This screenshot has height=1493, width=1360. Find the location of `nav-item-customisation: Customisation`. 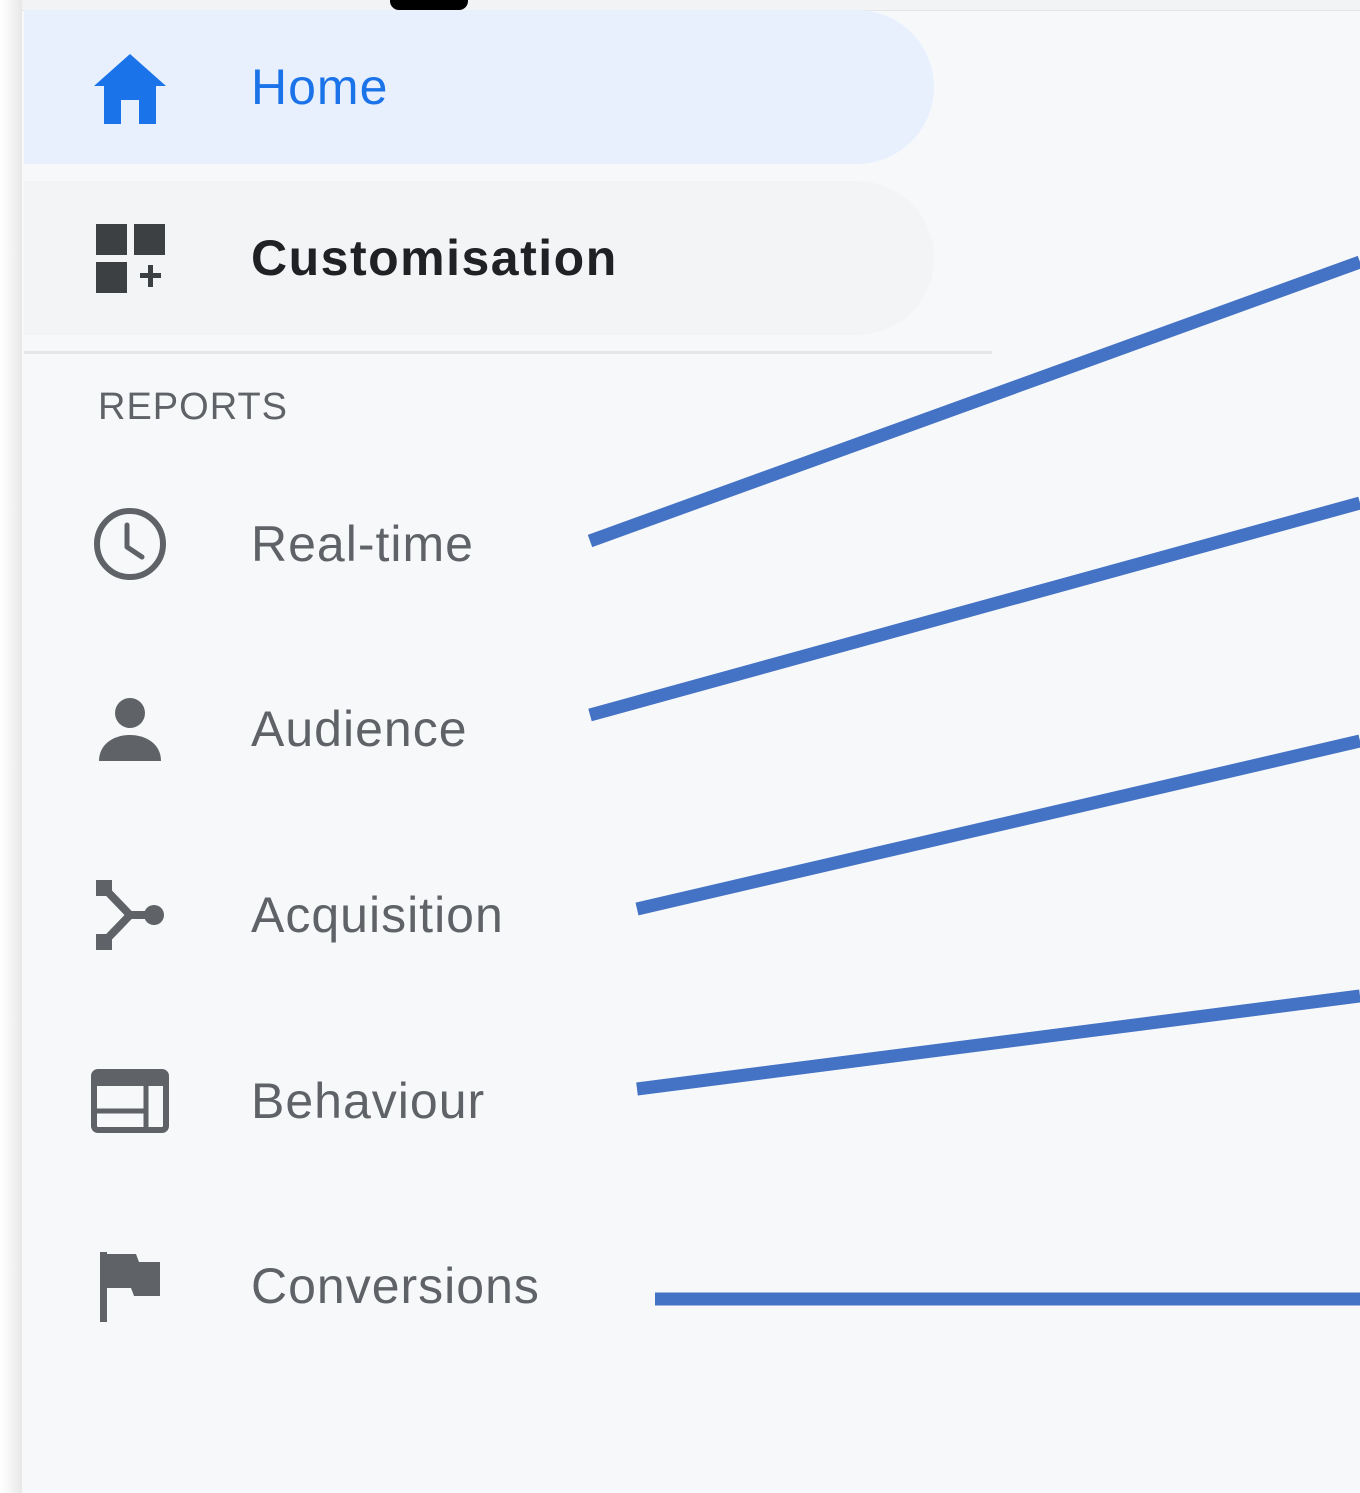

nav-item-customisation: Customisation is located at coordinates (479, 258).